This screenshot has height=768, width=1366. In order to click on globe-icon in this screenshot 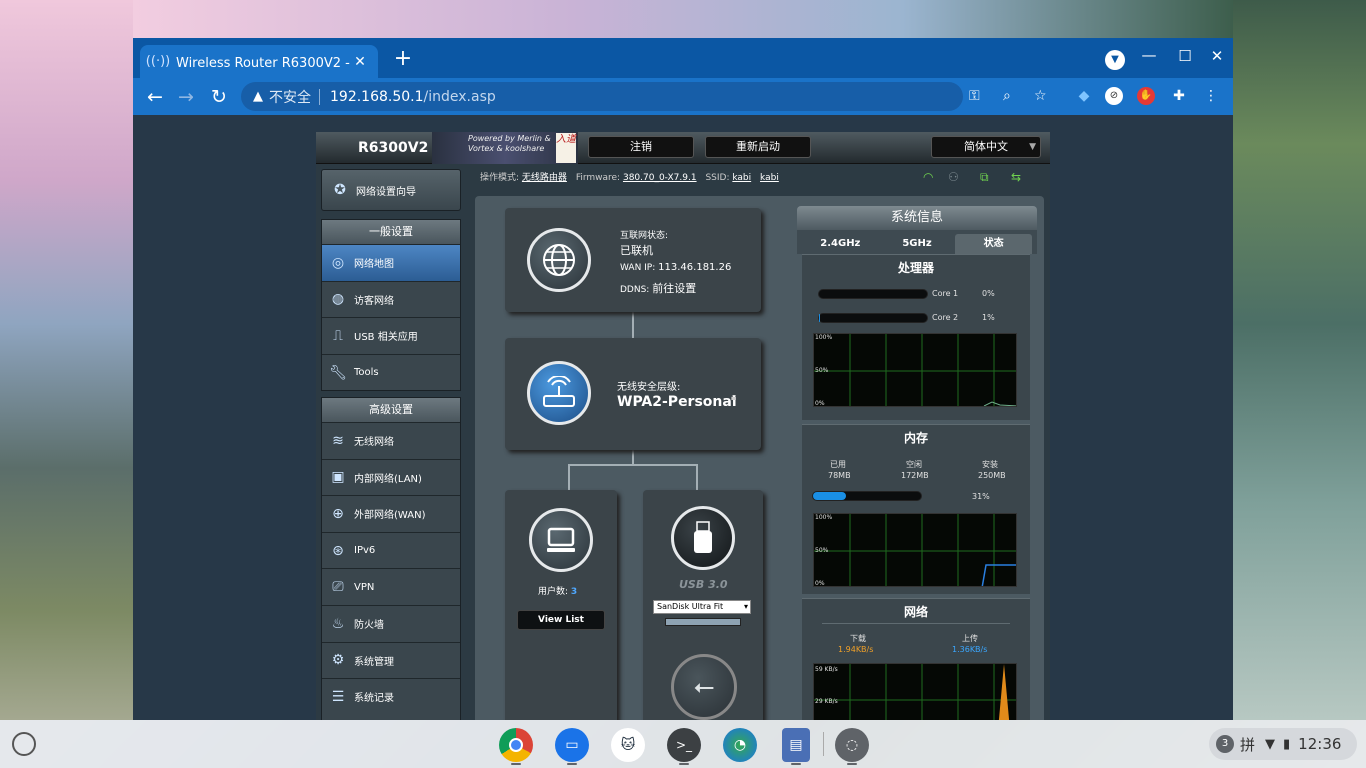, I will do `click(559, 260)`.